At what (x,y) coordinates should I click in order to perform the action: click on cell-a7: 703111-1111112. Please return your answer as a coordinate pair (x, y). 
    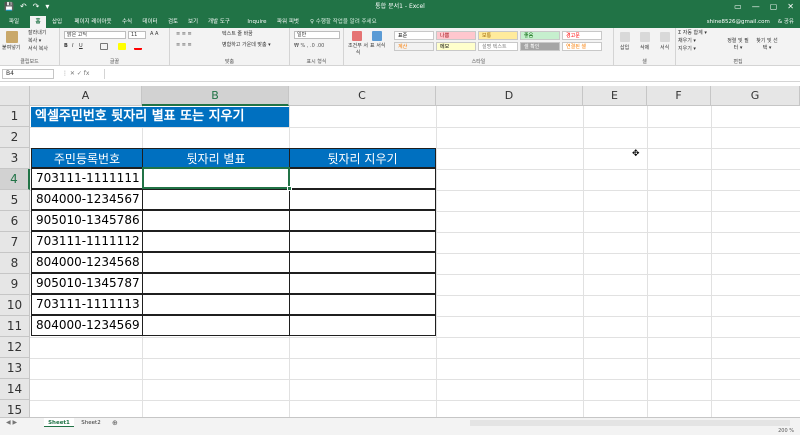
    Looking at the image, I should click on (87, 241).